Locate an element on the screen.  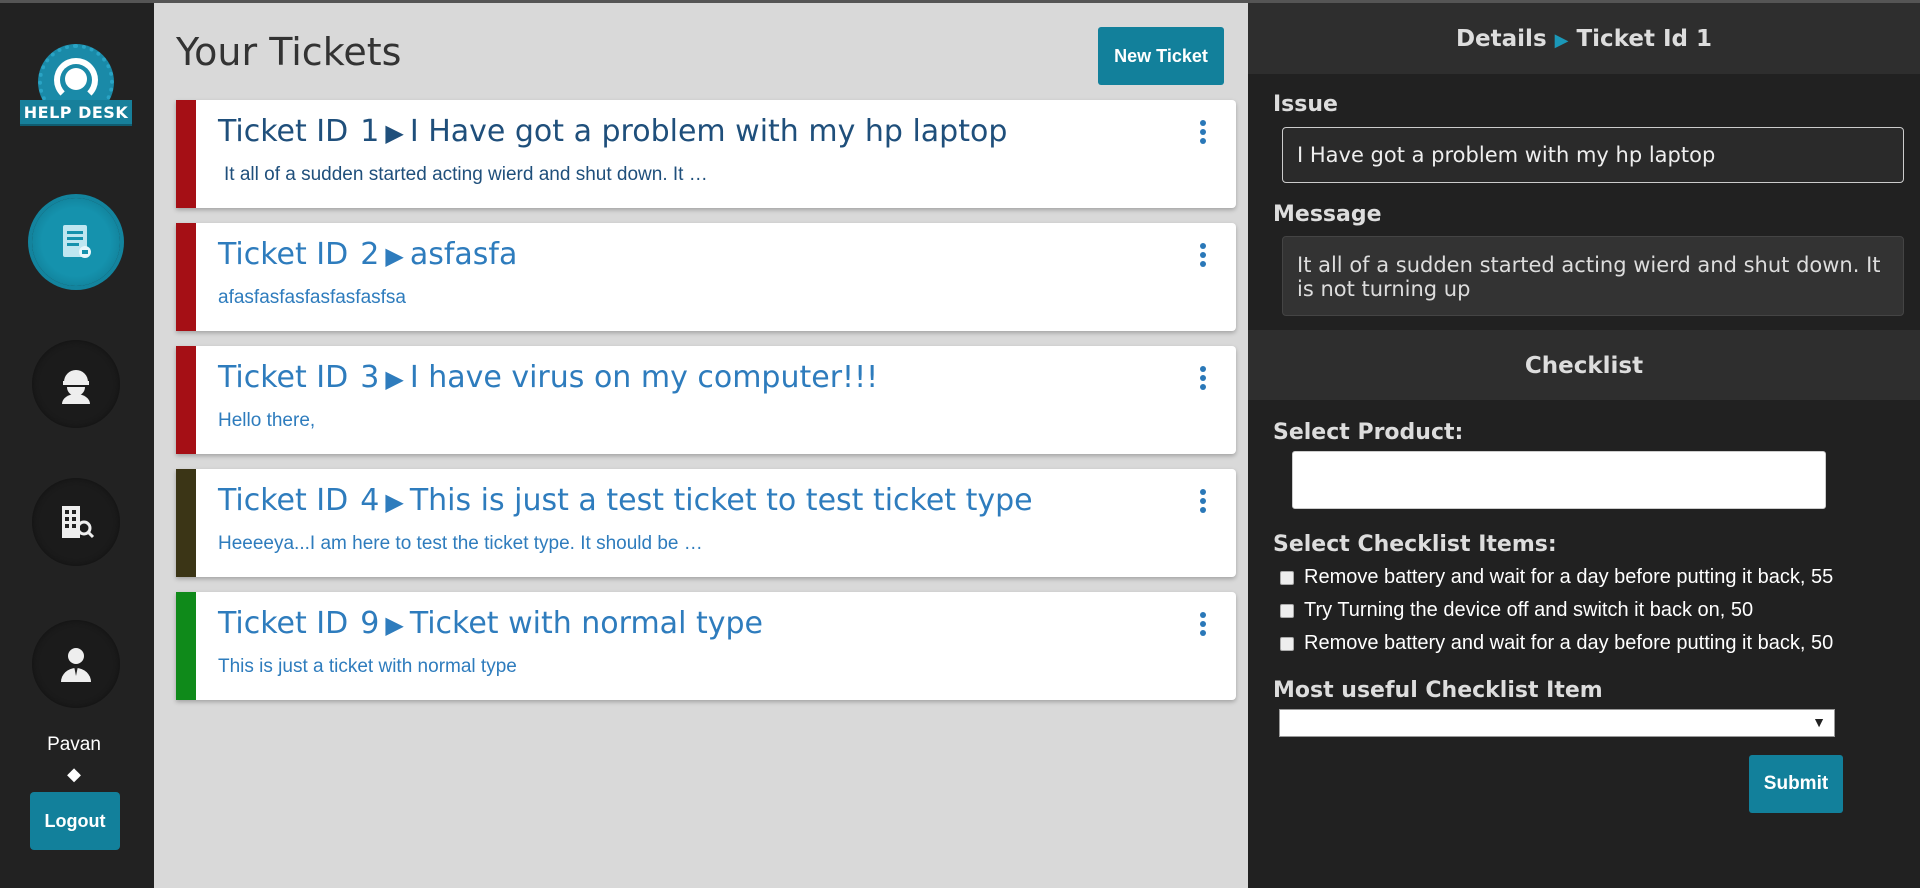
nav-profile-button is located at coordinates (76, 664).